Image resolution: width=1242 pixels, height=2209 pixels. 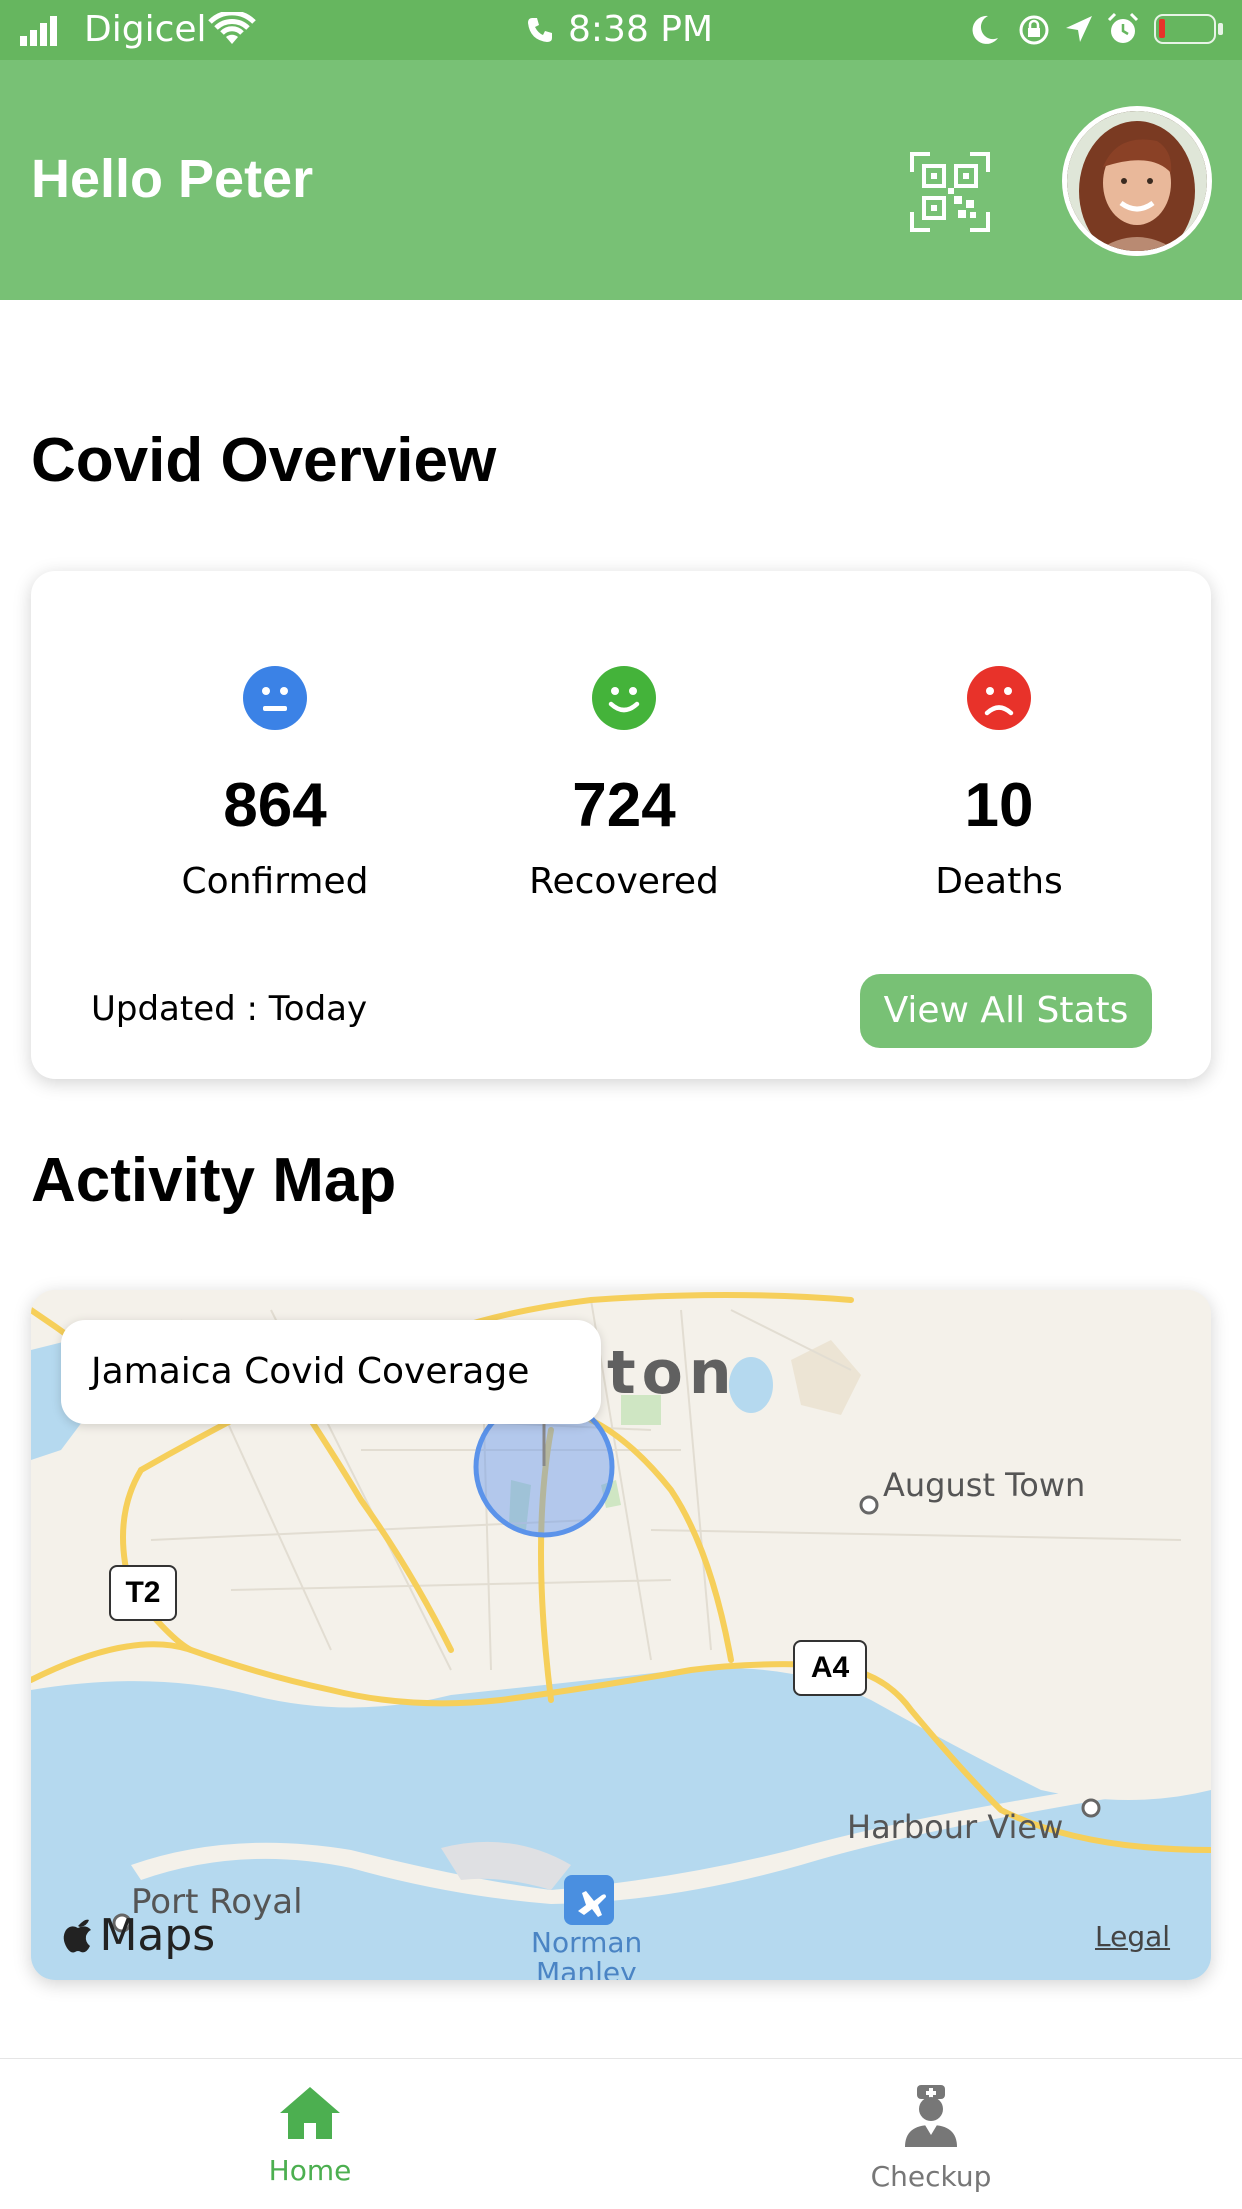 I want to click on stat-recovered: 724 Recovered, so click(x=624, y=784).